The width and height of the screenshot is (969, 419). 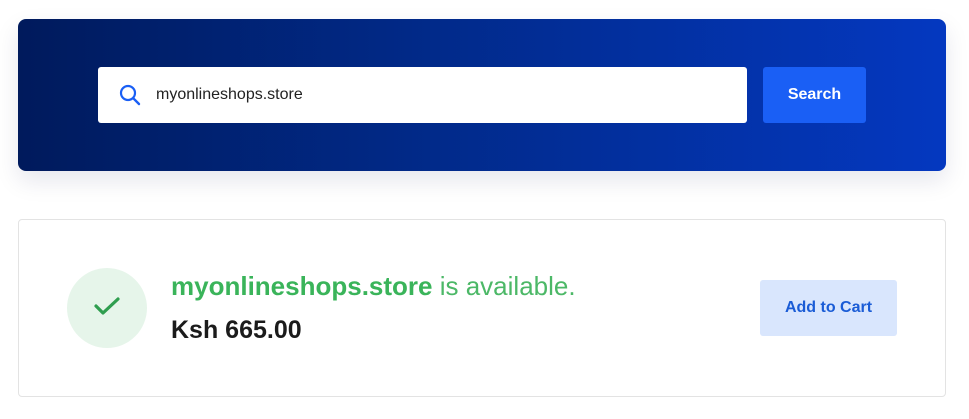 What do you see at coordinates (436, 95) in the screenshot?
I see `domain-search-input` at bounding box center [436, 95].